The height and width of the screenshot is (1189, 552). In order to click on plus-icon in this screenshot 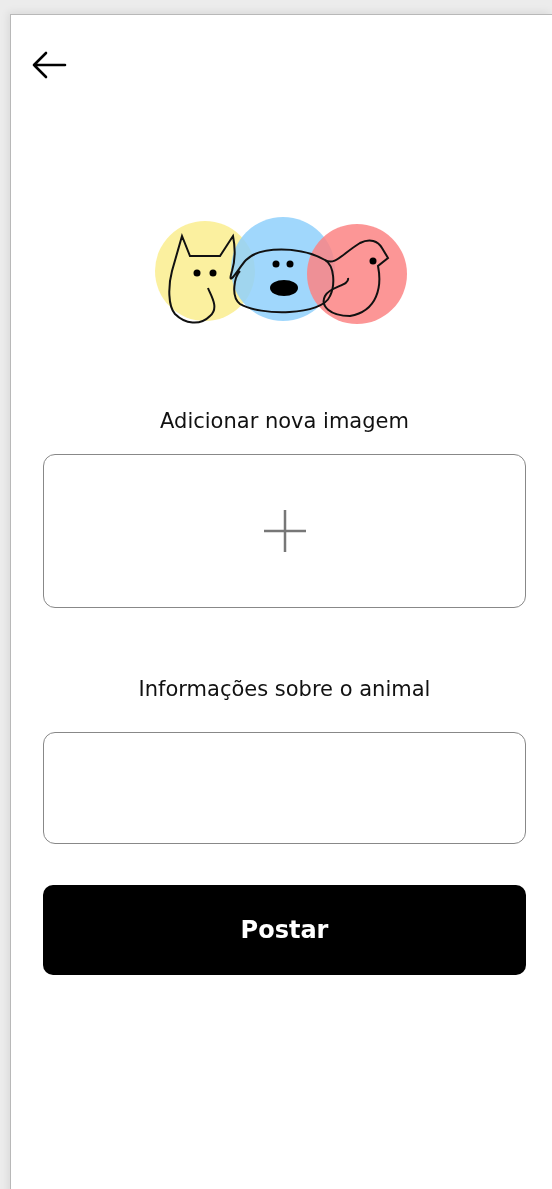, I will do `click(284, 531)`.